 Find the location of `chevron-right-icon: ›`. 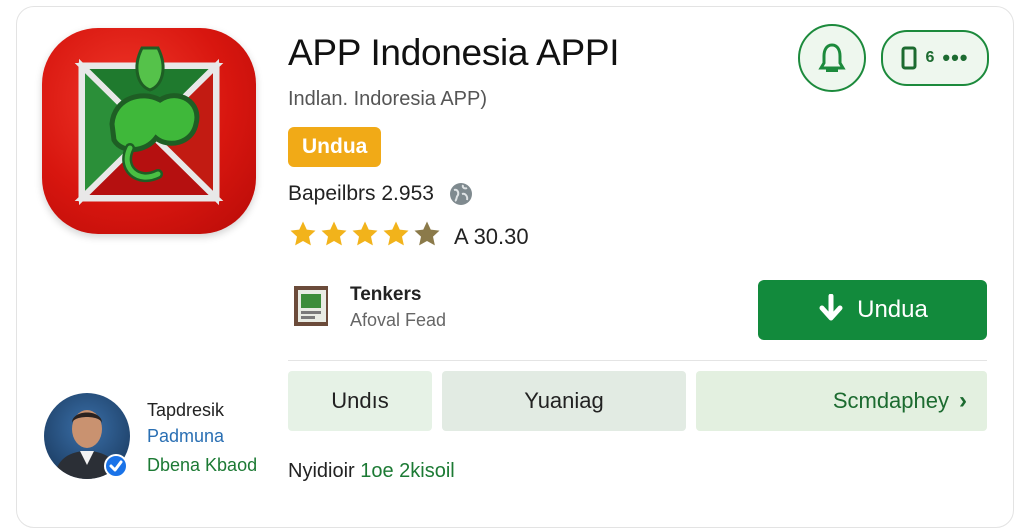

chevron-right-icon: › is located at coordinates (963, 400).